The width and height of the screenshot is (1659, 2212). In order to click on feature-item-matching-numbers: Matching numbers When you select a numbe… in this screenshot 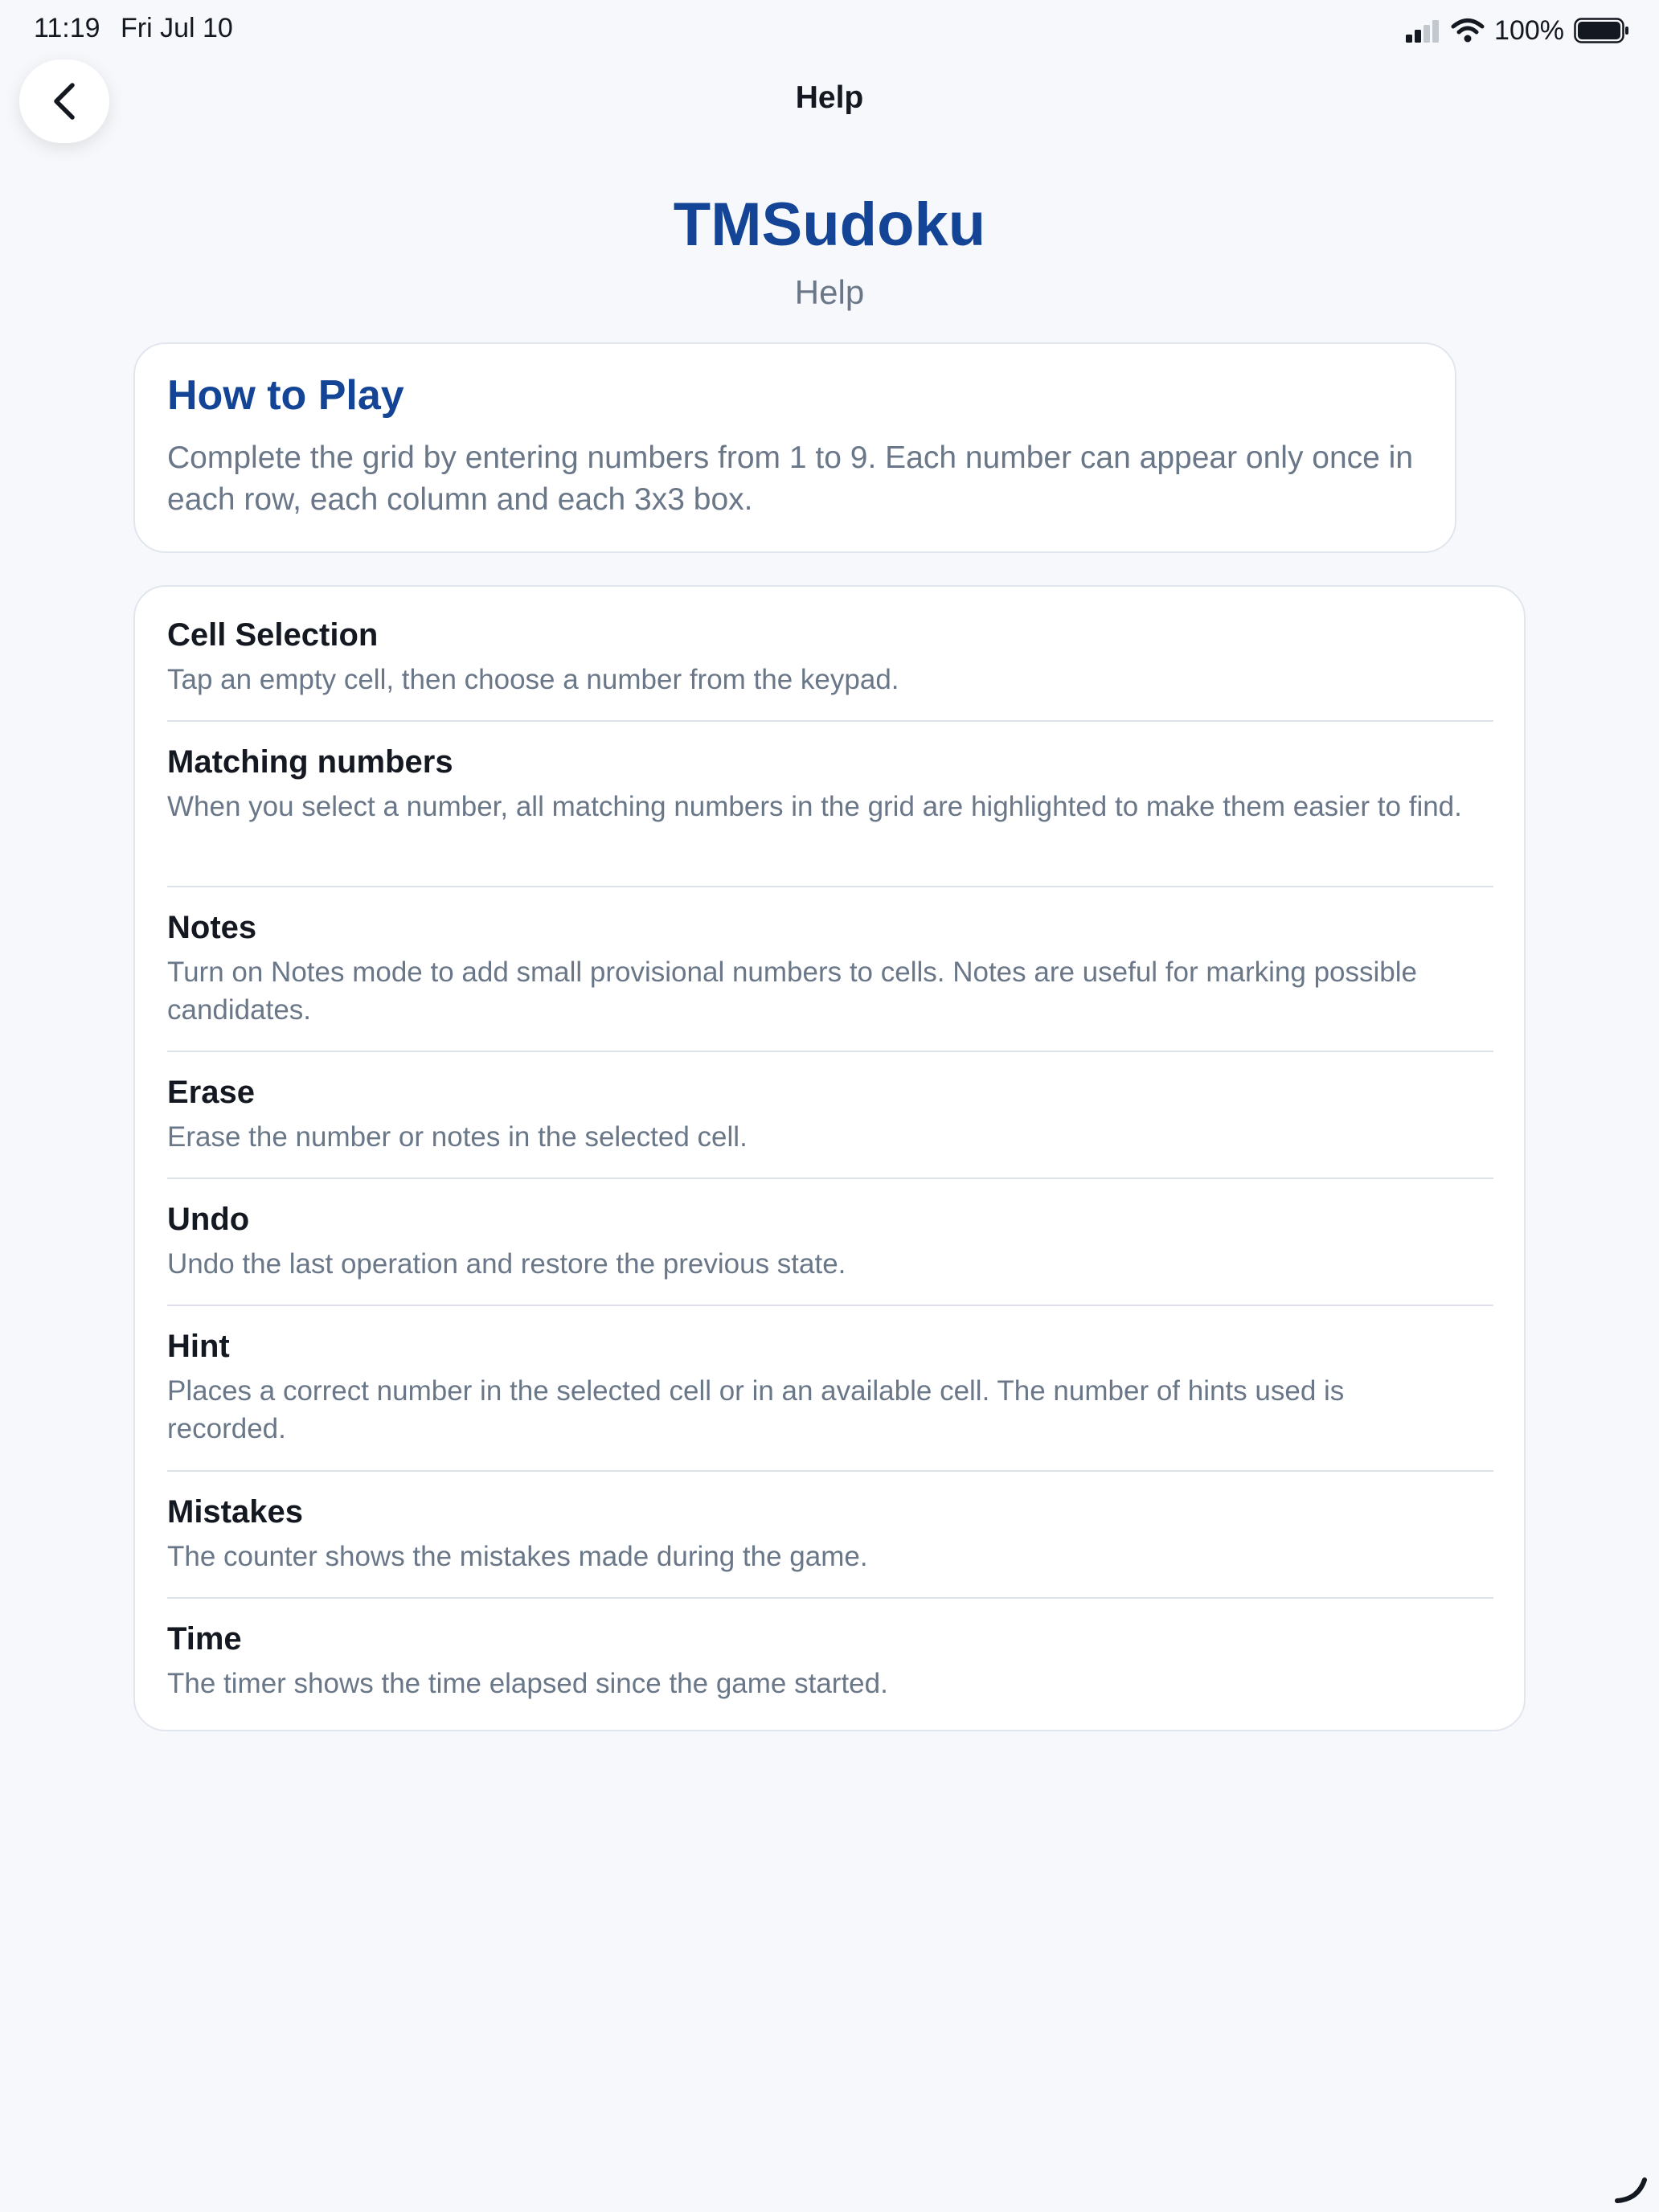, I will do `click(830, 784)`.